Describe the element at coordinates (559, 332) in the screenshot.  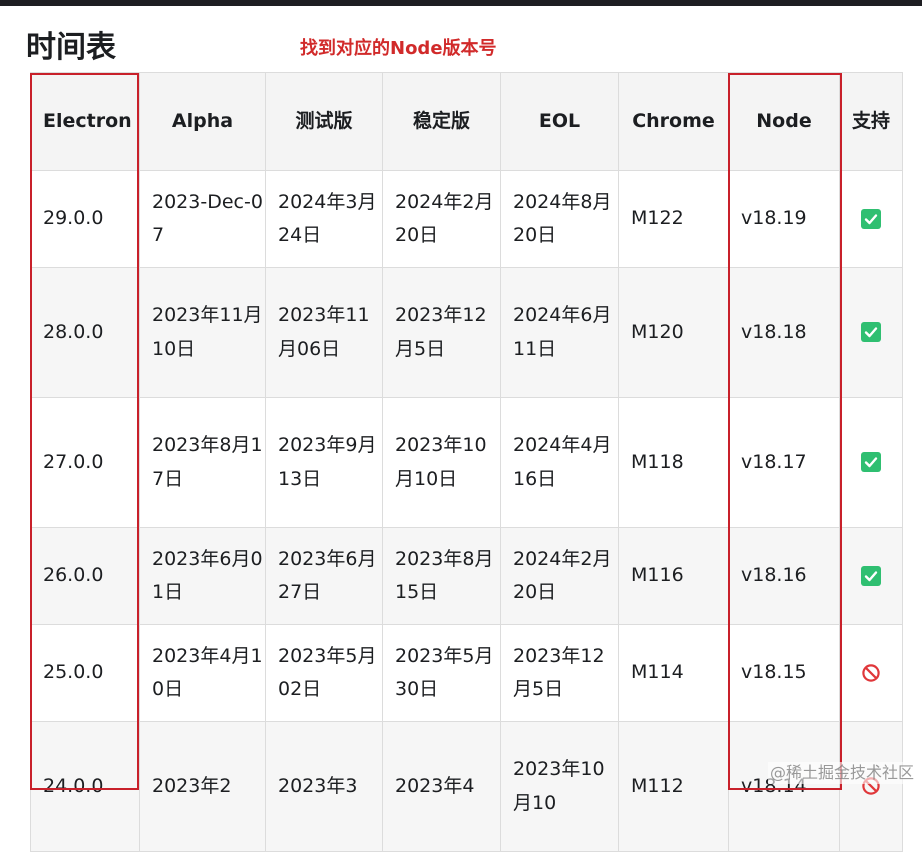
I see `cell-eol: 2024年6月11日` at that location.